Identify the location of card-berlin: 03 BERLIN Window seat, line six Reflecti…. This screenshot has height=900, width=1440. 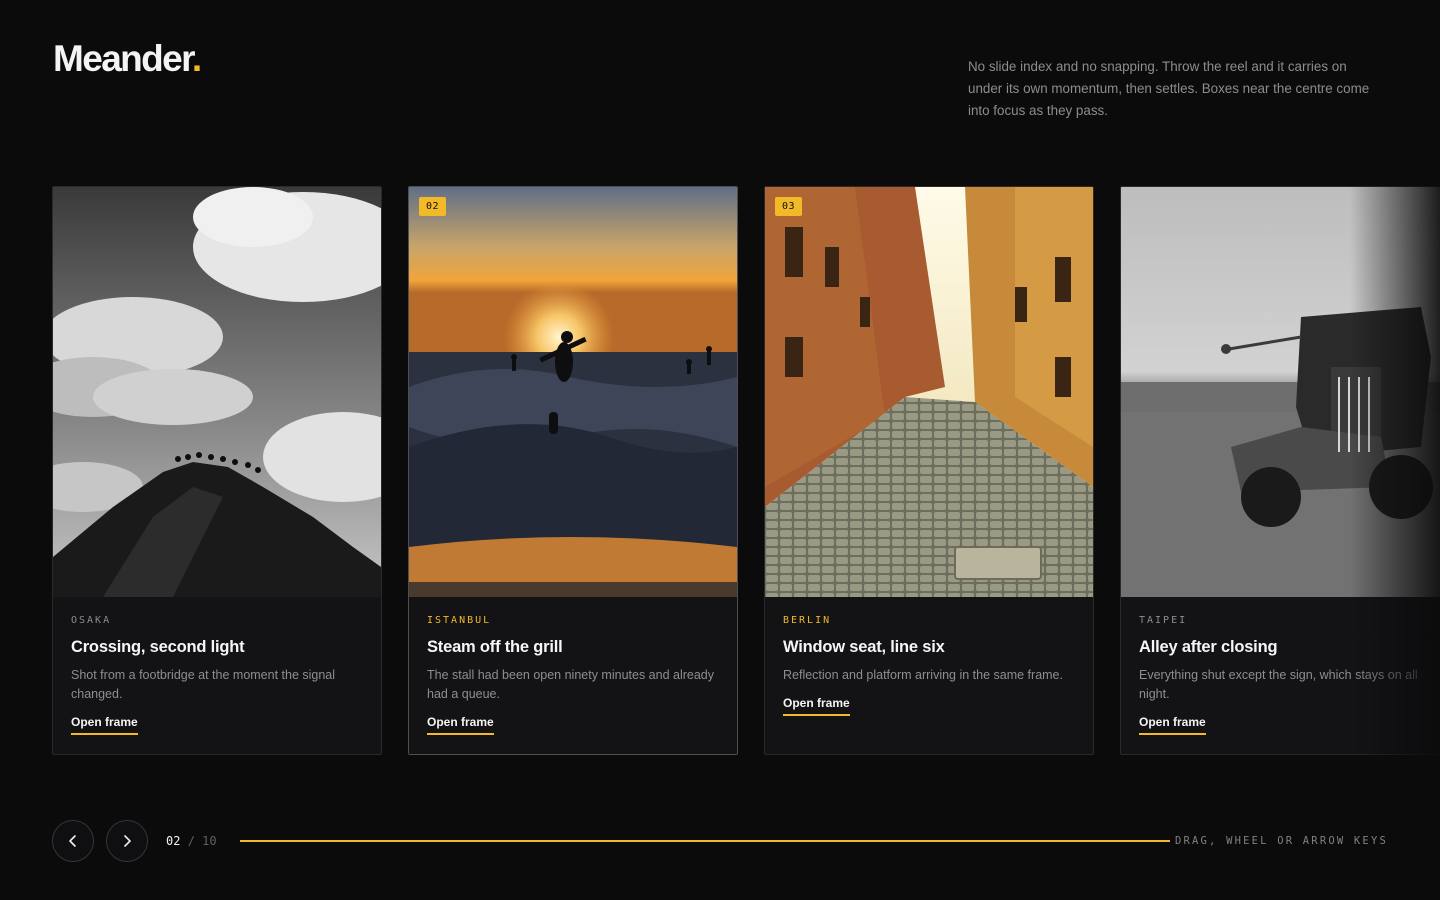
(929, 470).